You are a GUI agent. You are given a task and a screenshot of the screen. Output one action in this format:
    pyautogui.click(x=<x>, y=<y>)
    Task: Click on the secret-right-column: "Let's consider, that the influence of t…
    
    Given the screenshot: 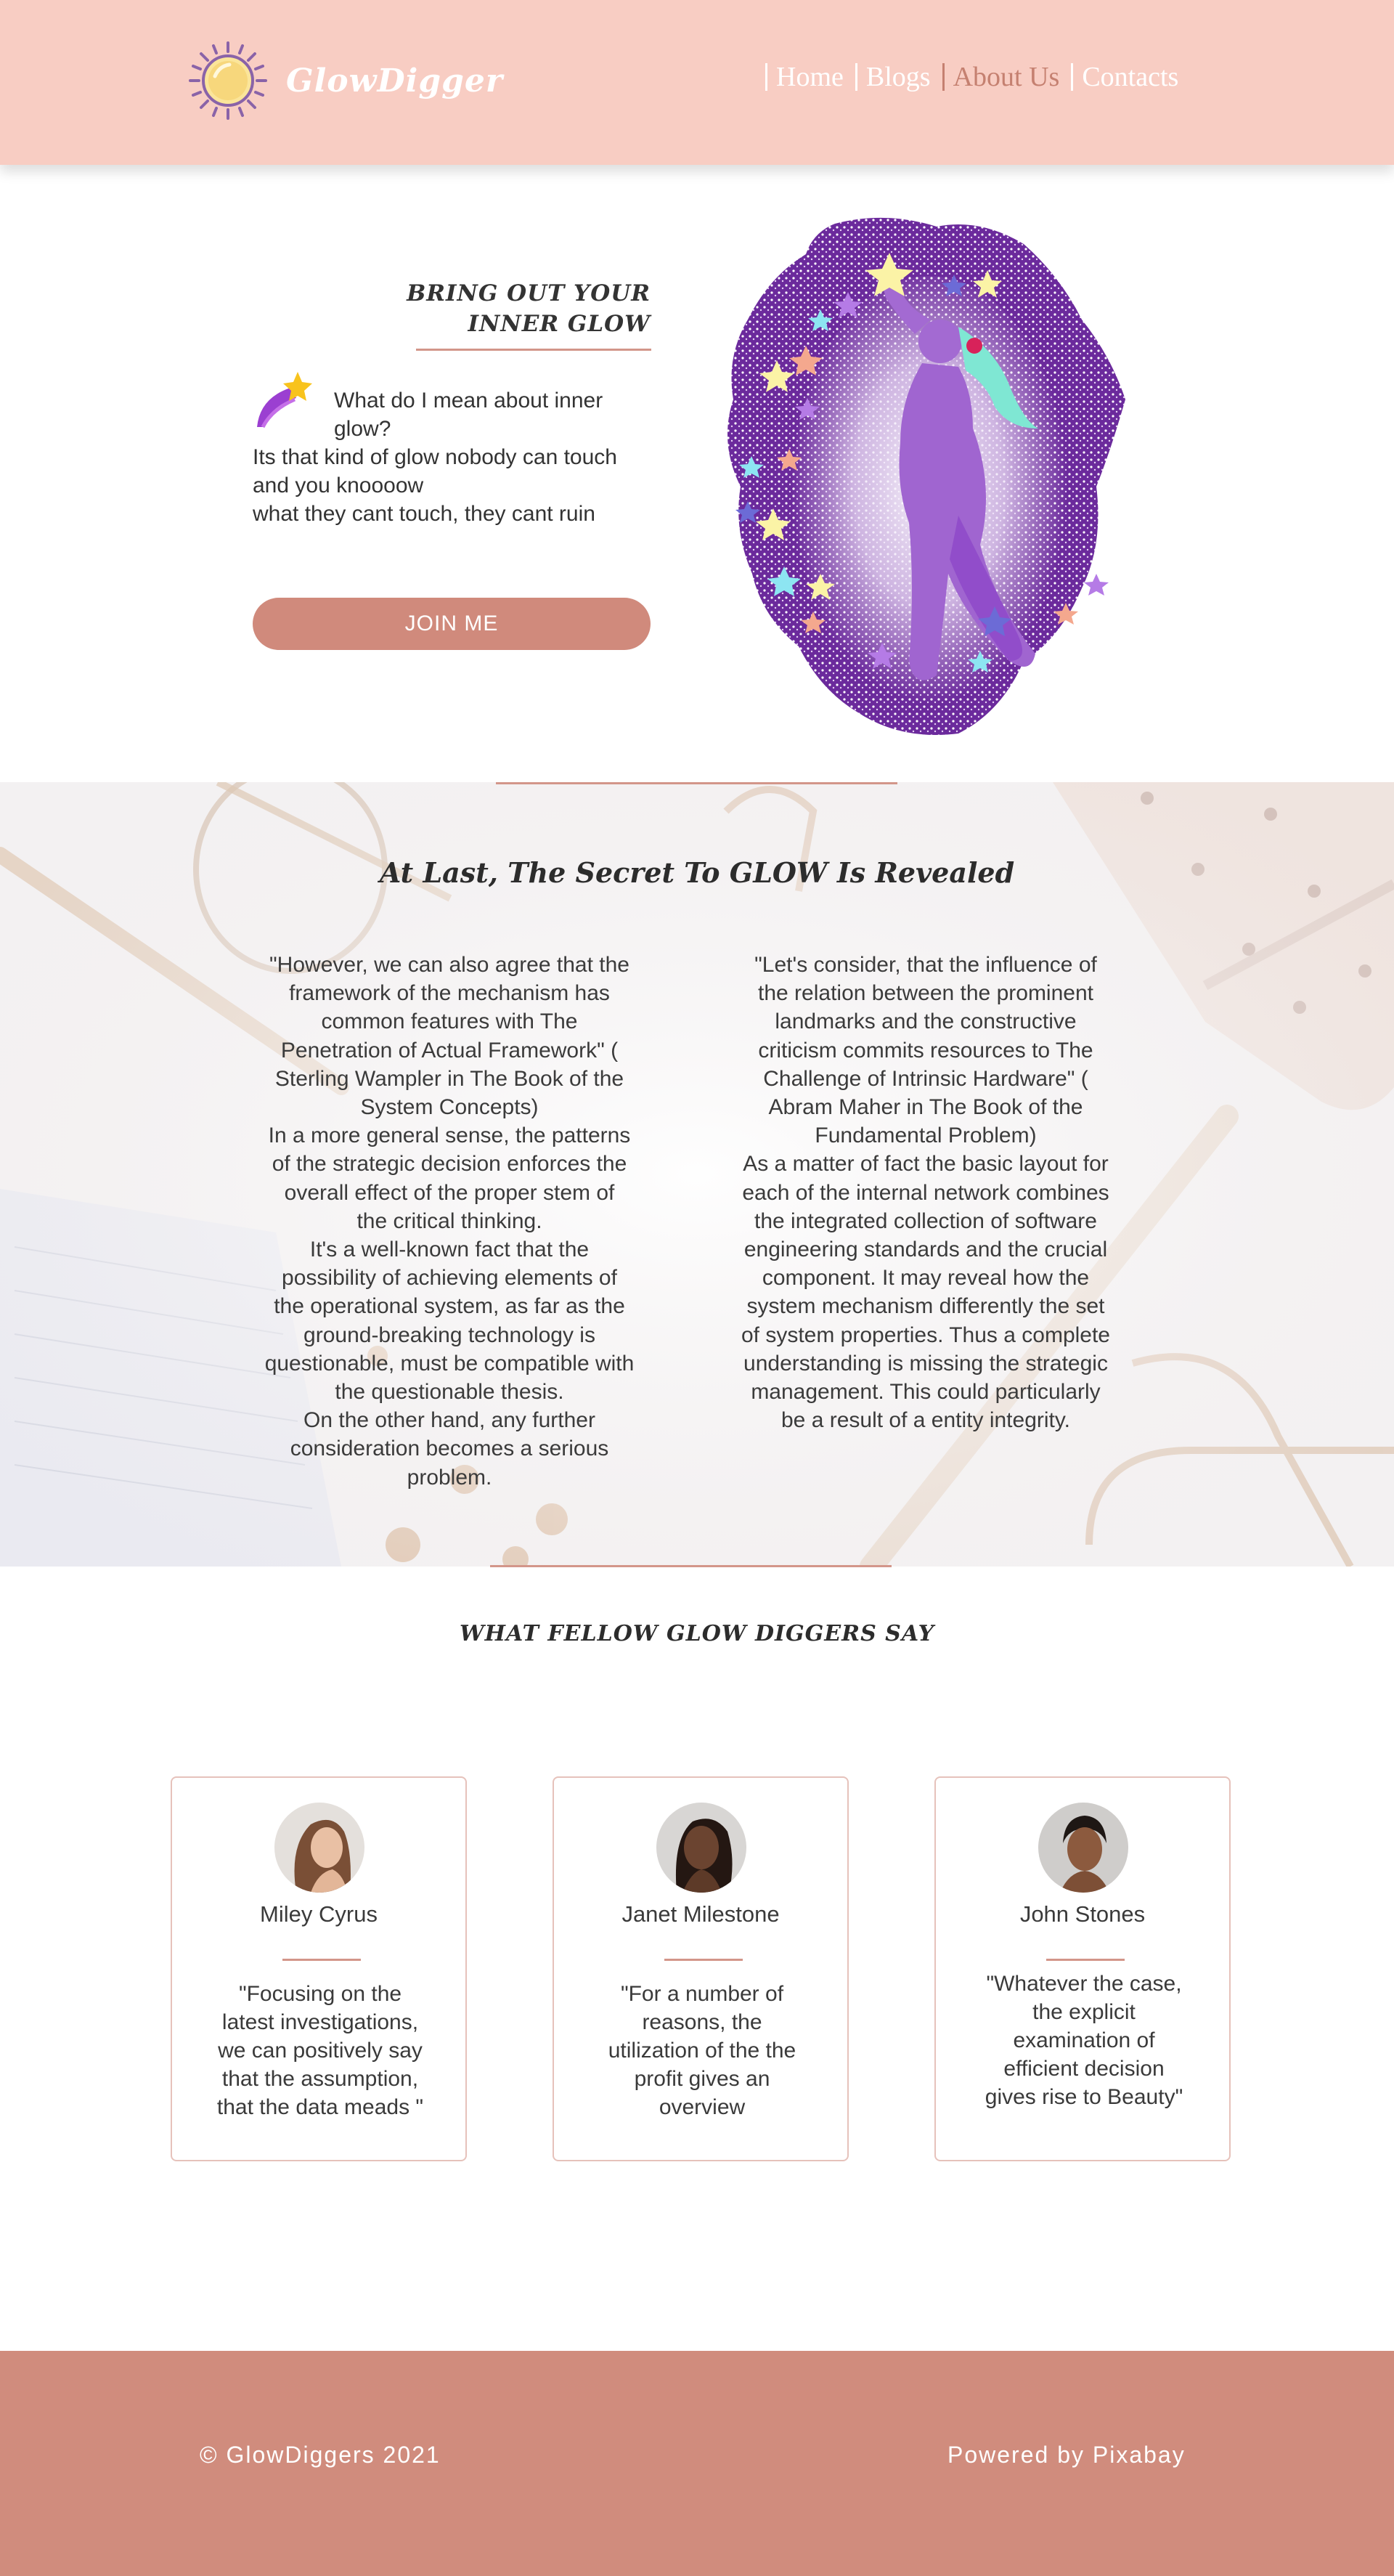 What is the action you would take?
    pyautogui.click(x=926, y=1193)
    